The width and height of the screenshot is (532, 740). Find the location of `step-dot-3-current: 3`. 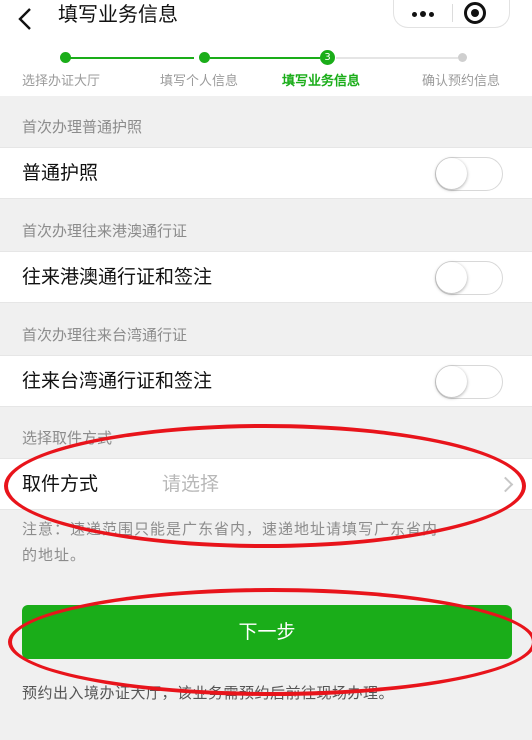

step-dot-3-current: 3 is located at coordinates (327, 57).